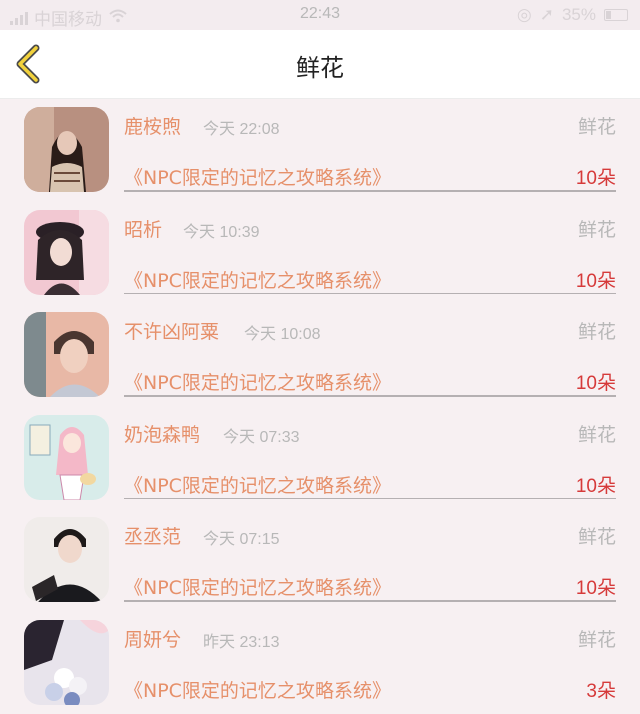 This screenshot has width=640, height=714. Describe the element at coordinates (152, 535) in the screenshot. I see `user-name: 丞丞范` at that location.